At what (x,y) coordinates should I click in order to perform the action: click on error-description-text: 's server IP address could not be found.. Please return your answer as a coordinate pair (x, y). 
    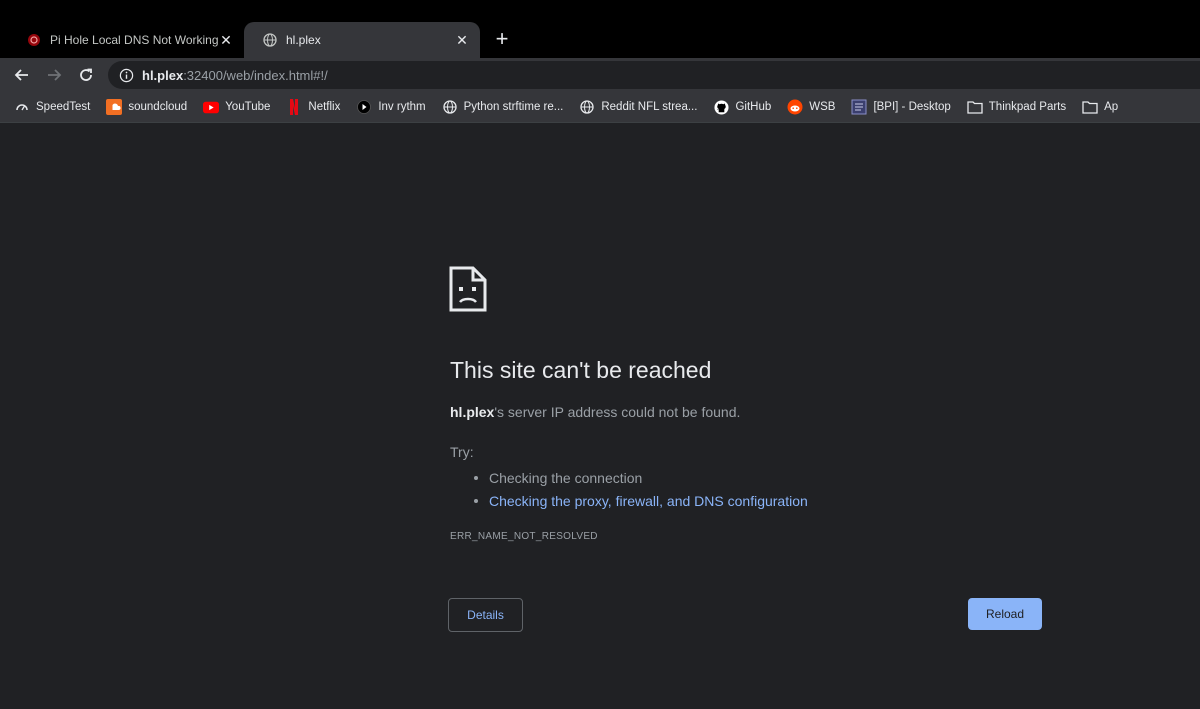
    Looking at the image, I should click on (617, 412).